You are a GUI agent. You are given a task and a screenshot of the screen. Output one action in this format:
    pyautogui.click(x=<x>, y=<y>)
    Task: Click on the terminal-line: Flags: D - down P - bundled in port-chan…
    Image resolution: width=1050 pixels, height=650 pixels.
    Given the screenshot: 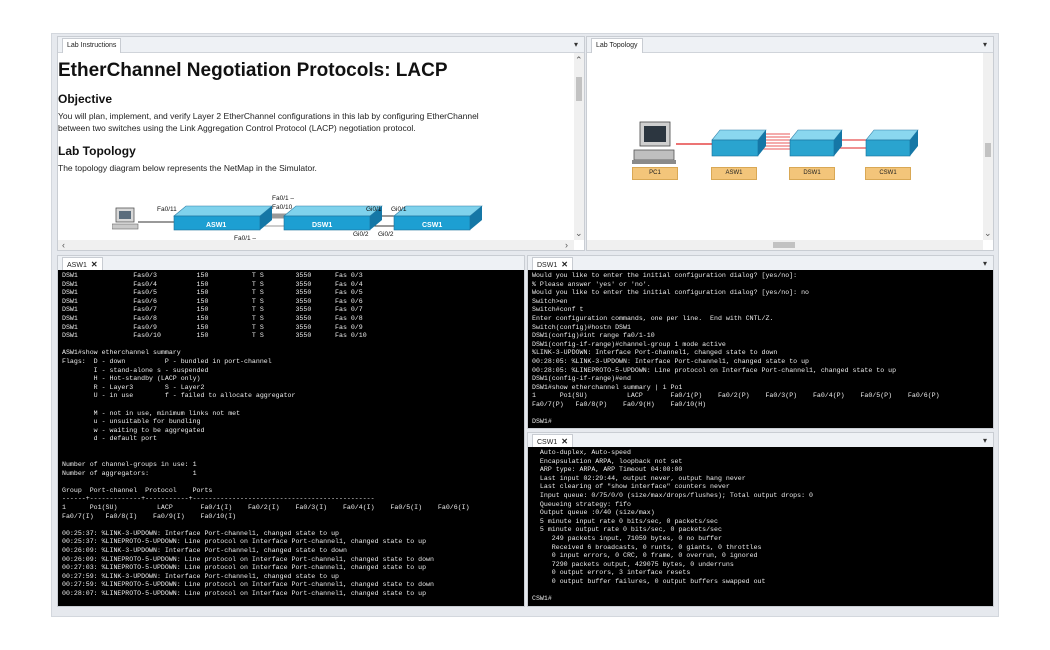 What is the action you would take?
    pyautogui.click(x=167, y=361)
    